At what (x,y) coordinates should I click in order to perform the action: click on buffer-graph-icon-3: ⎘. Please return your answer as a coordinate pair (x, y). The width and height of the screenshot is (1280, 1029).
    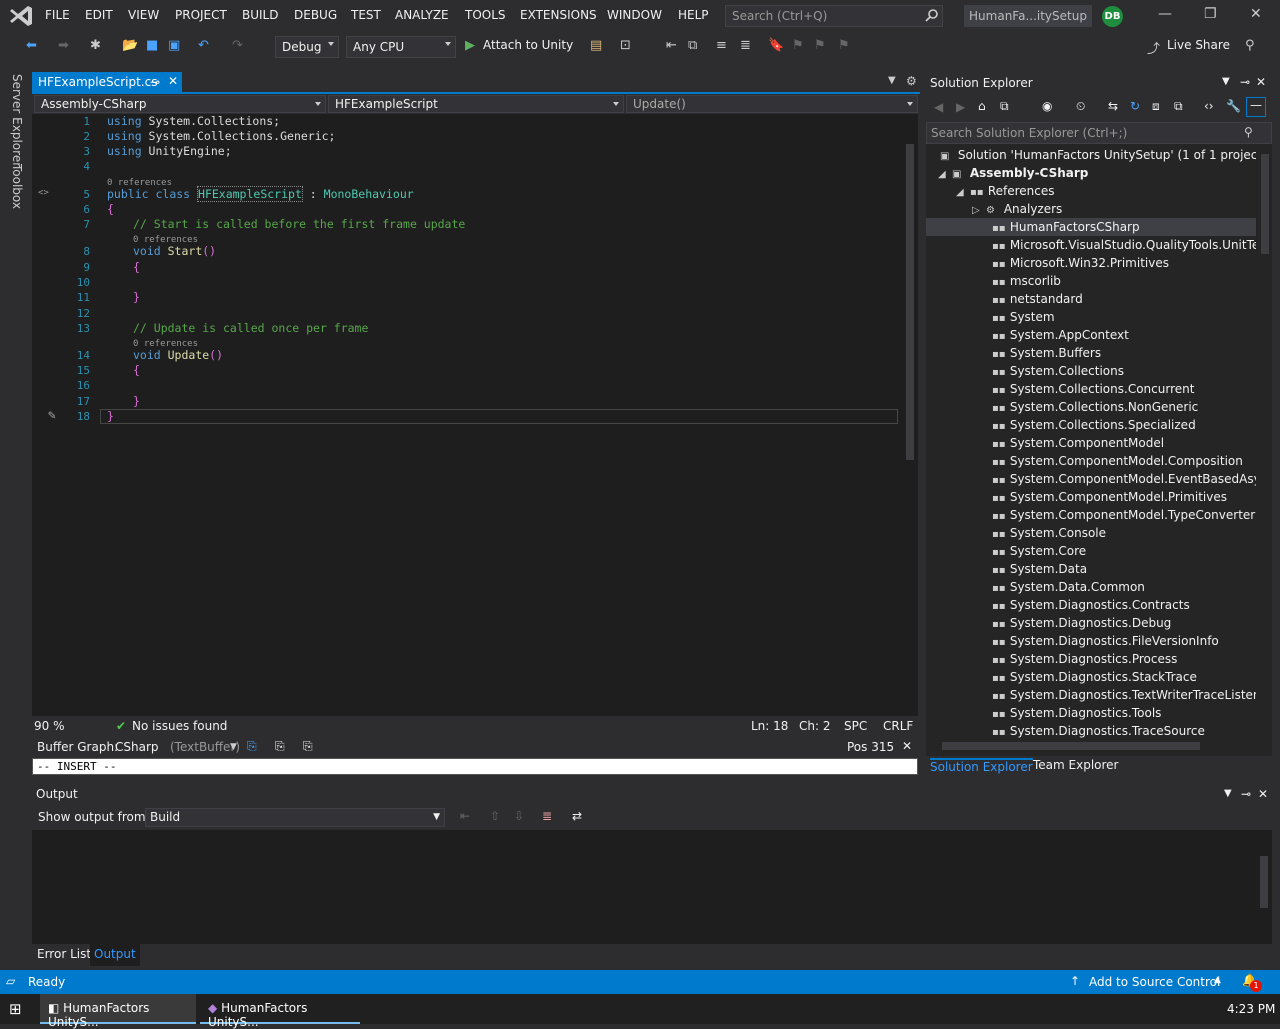
    Looking at the image, I should click on (308, 746).